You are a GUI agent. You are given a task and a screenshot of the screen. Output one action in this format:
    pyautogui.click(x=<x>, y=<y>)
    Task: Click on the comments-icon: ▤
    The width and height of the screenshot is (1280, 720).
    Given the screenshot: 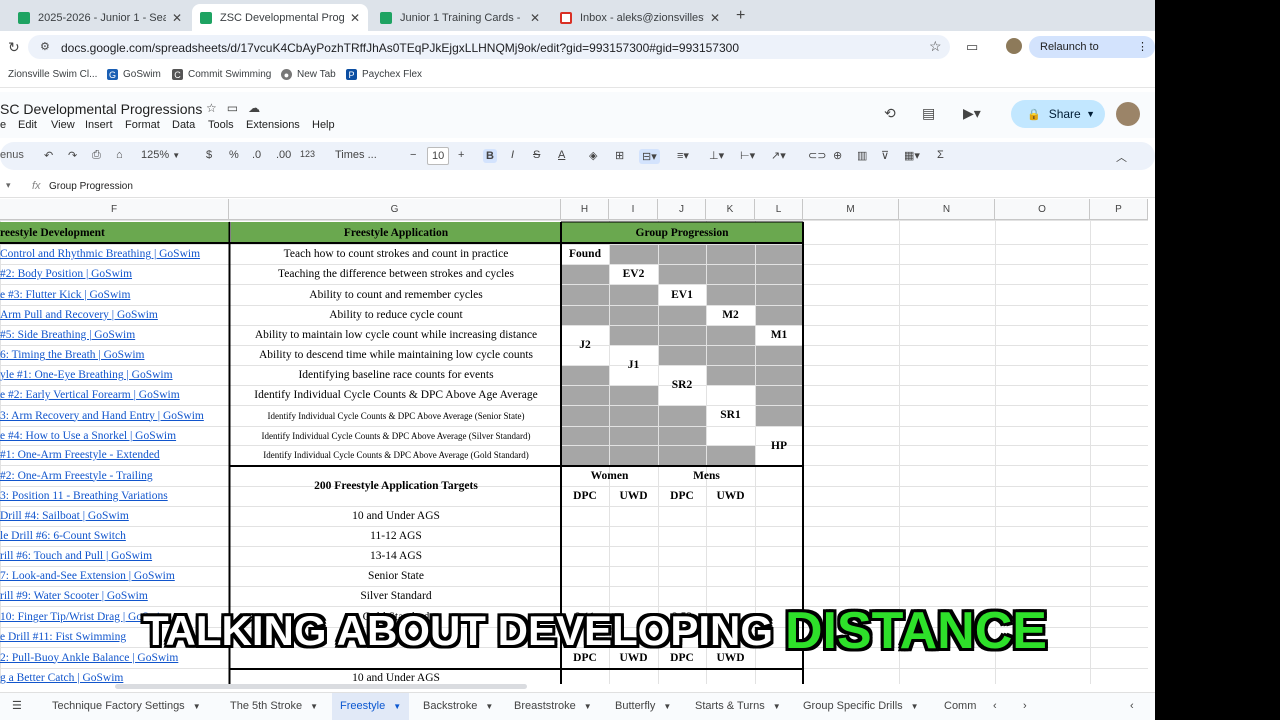 What is the action you would take?
    pyautogui.click(x=928, y=113)
    